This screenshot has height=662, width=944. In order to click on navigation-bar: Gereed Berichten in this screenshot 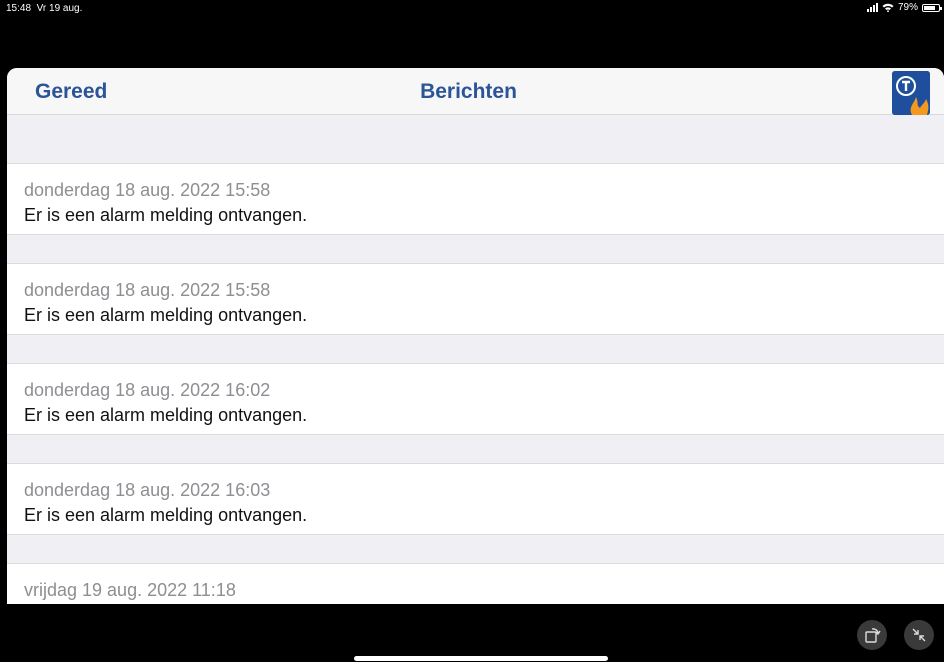, I will do `click(475, 91)`.